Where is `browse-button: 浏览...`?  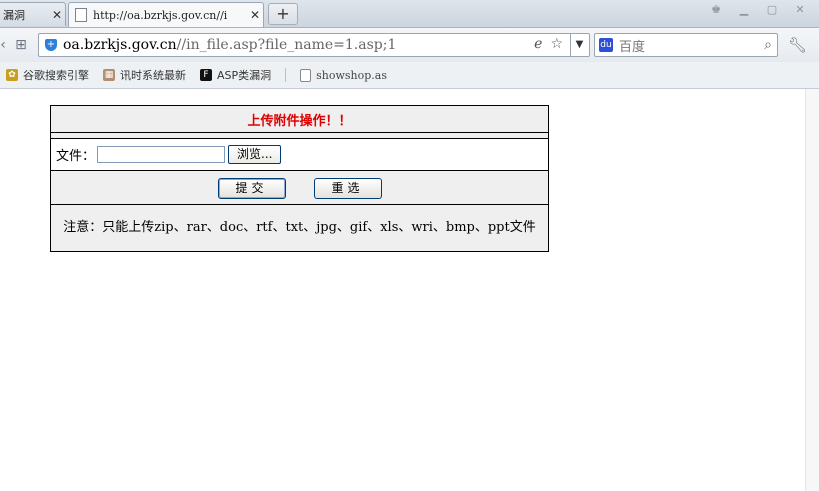
browse-button: 浏览... is located at coordinates (255, 154).